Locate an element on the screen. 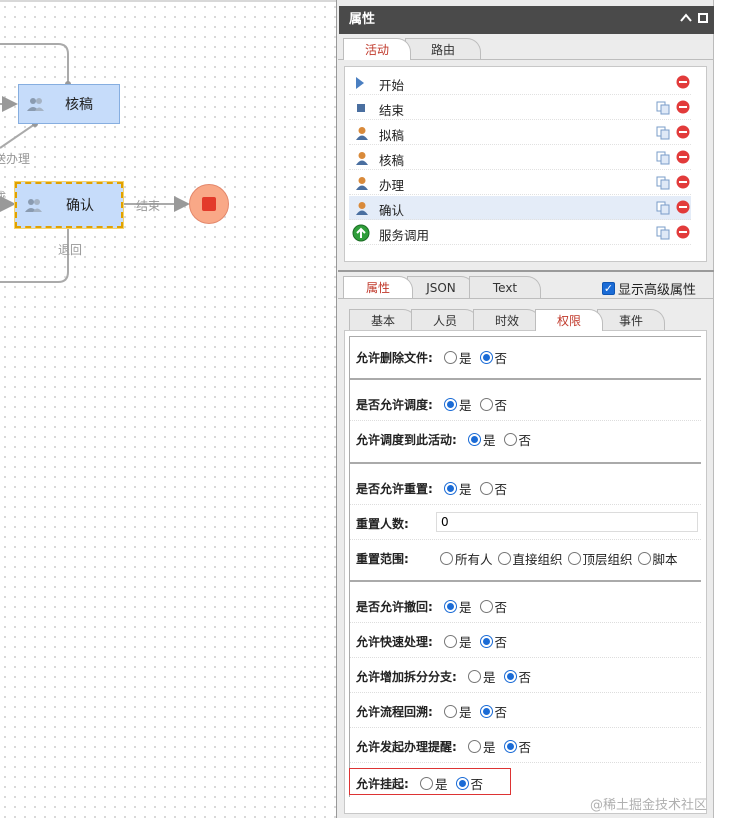 This screenshot has width=732, height=818. radio-direct-org: 直接组织 is located at coordinates (530, 558).